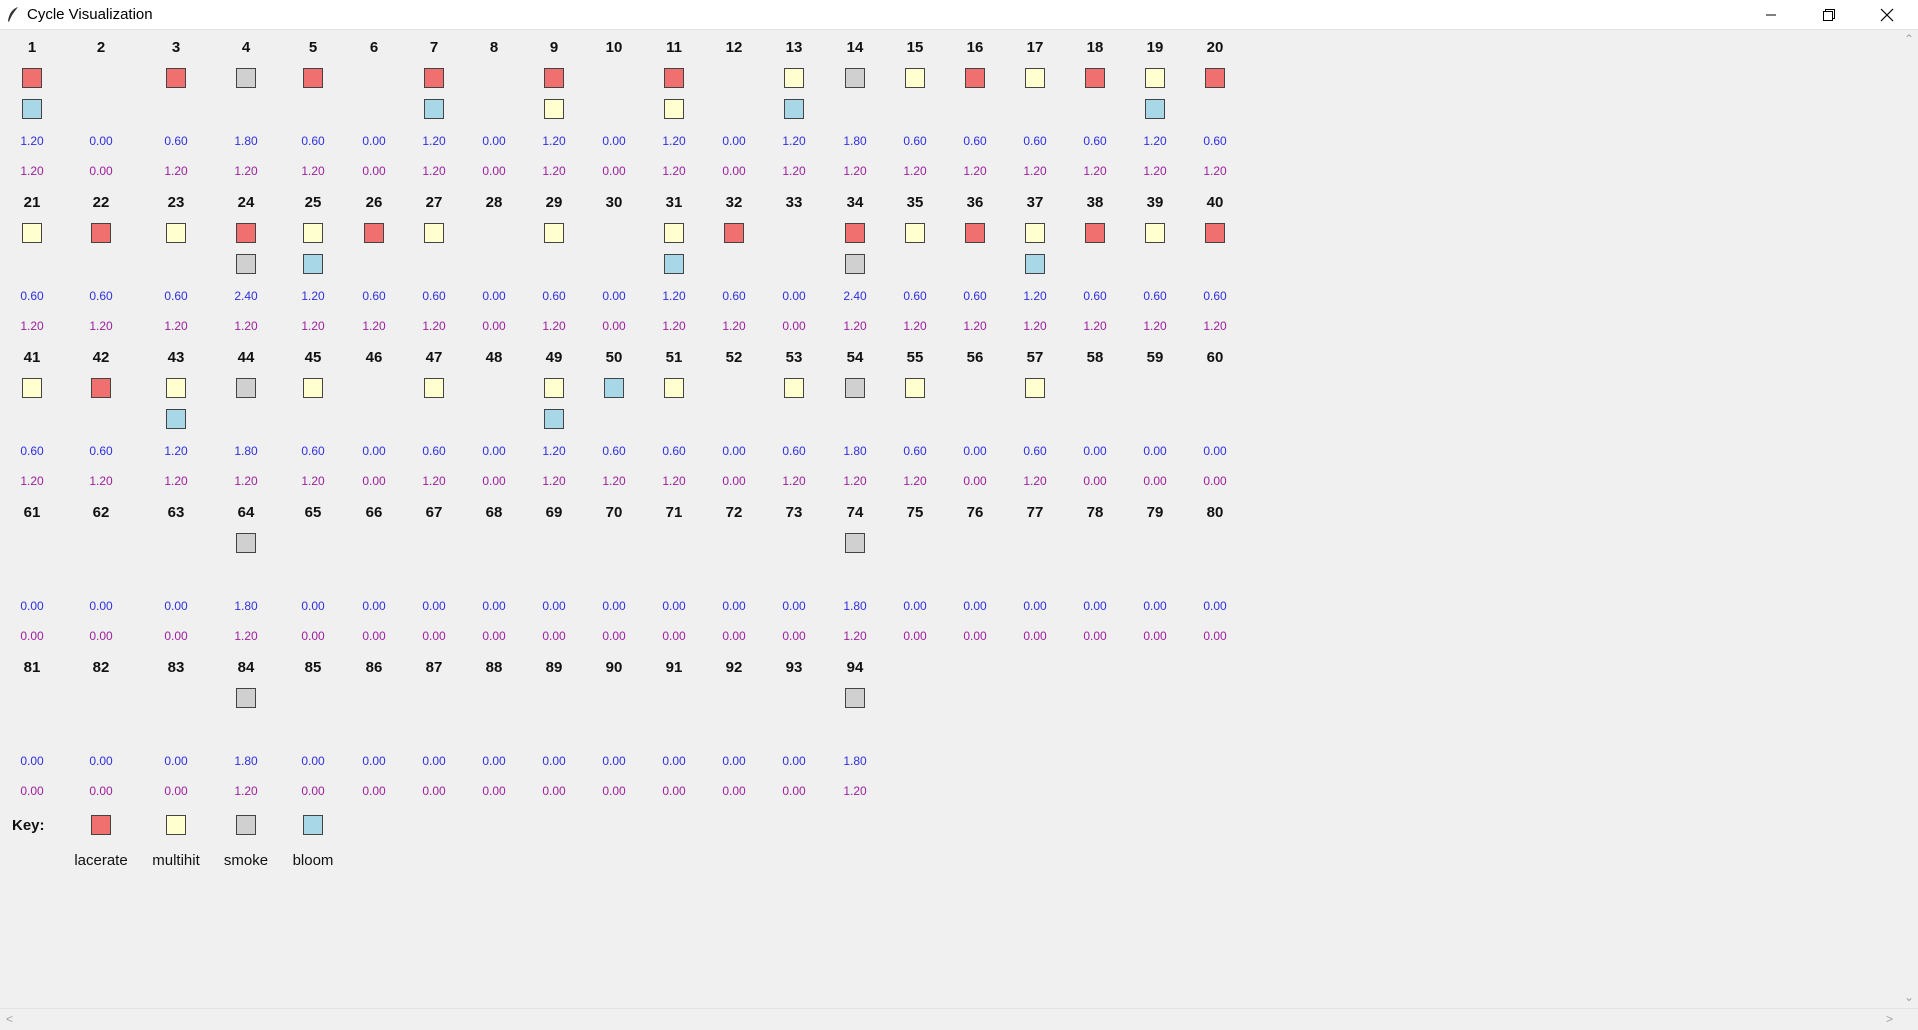 The height and width of the screenshot is (1030, 1918). I want to click on cycle-number: 23, so click(176, 202).